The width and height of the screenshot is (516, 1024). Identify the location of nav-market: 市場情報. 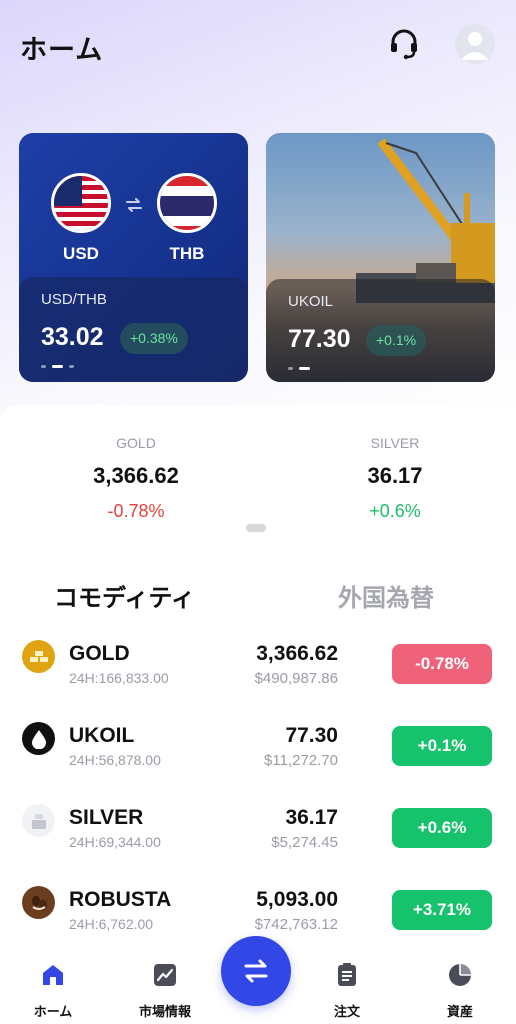
(165, 991).